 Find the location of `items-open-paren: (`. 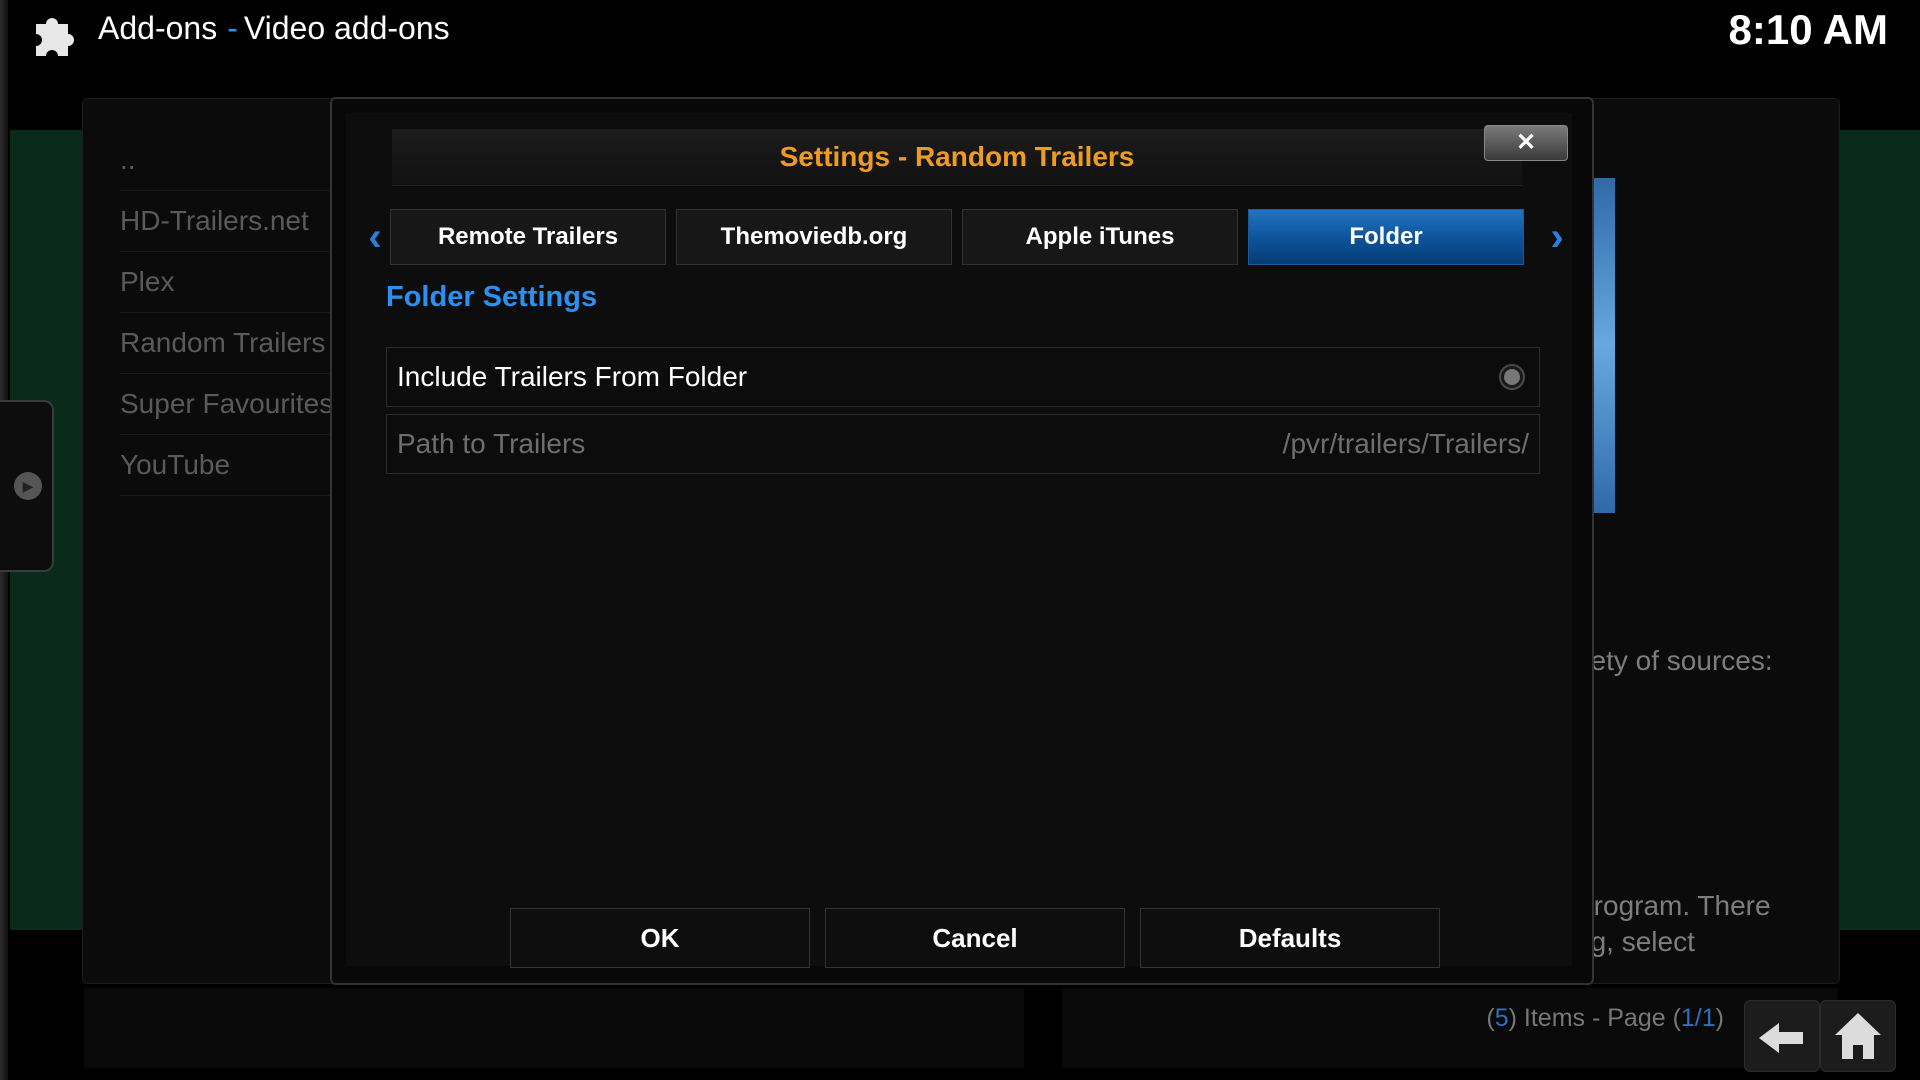

items-open-paren: ( is located at coordinates (1490, 1018).